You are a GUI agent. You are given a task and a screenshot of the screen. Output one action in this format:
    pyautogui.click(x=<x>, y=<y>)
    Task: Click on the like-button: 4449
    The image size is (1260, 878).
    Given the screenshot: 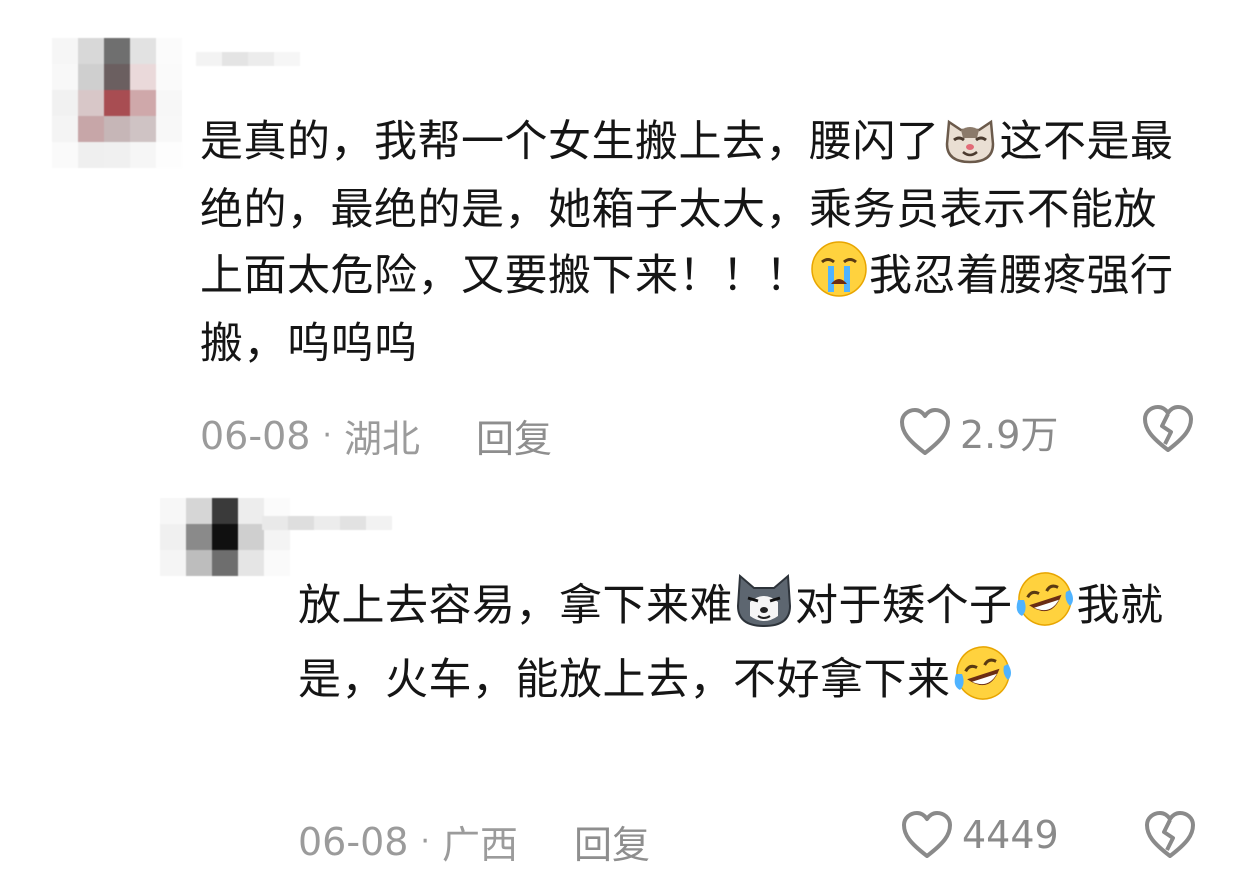 What is the action you would take?
    pyautogui.click(x=979, y=835)
    